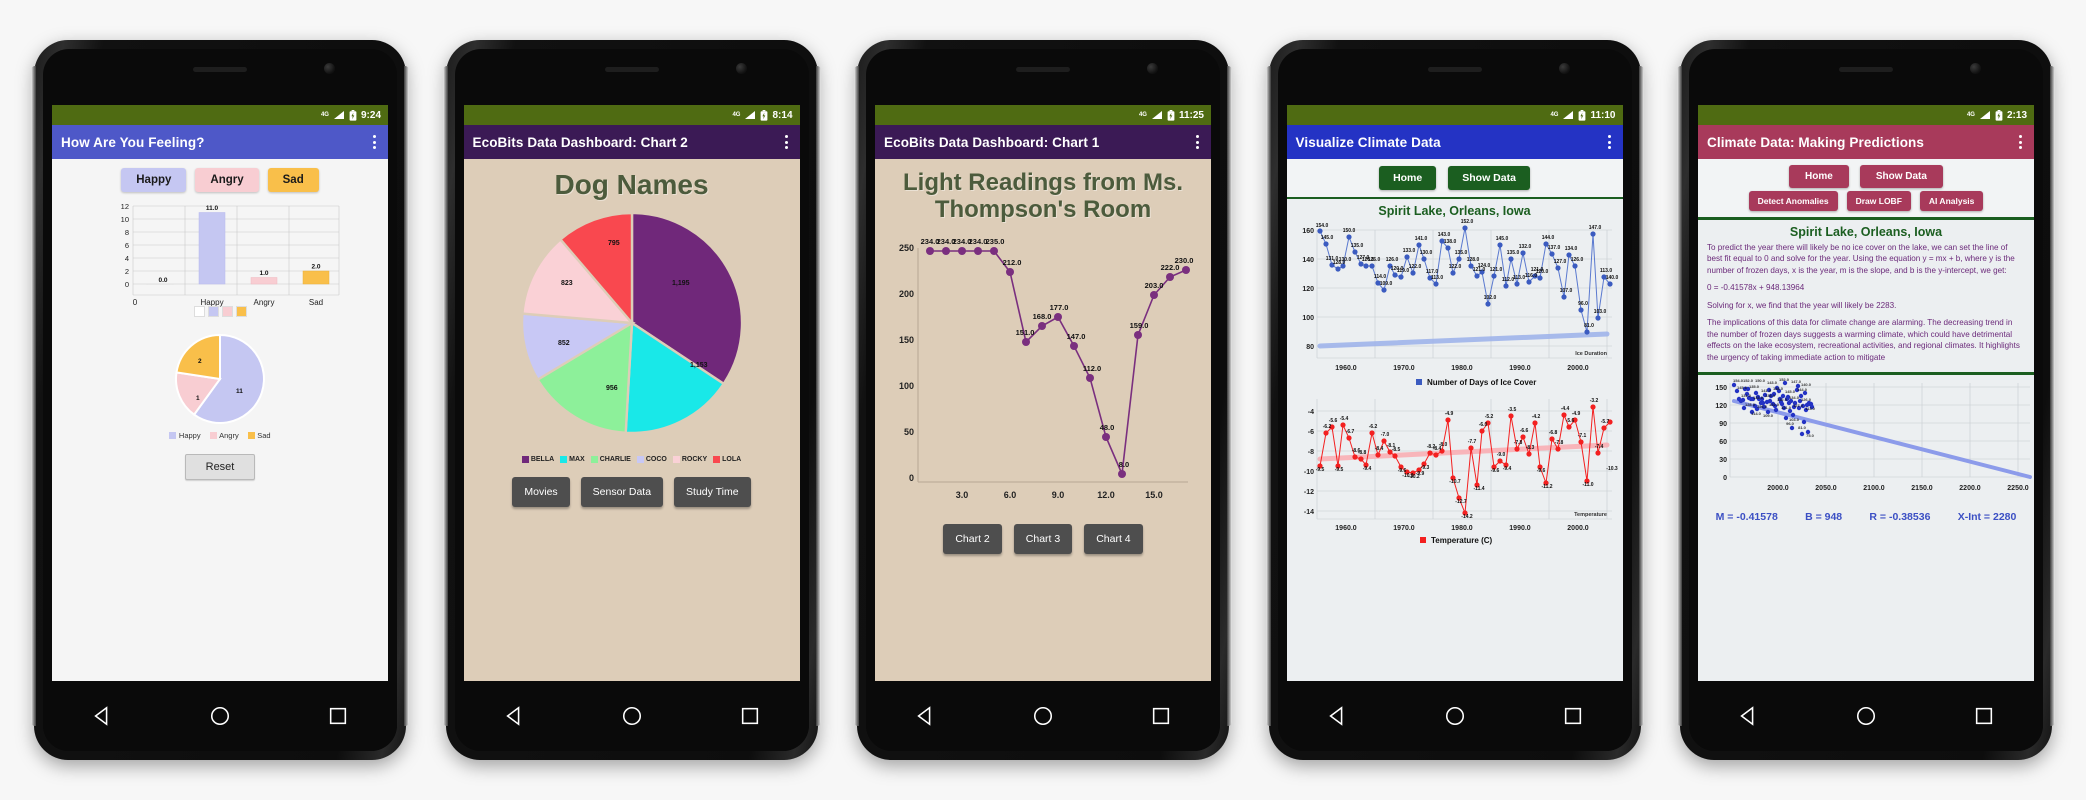 The image size is (2086, 800). I want to click on sad-button: Sad, so click(293, 180).